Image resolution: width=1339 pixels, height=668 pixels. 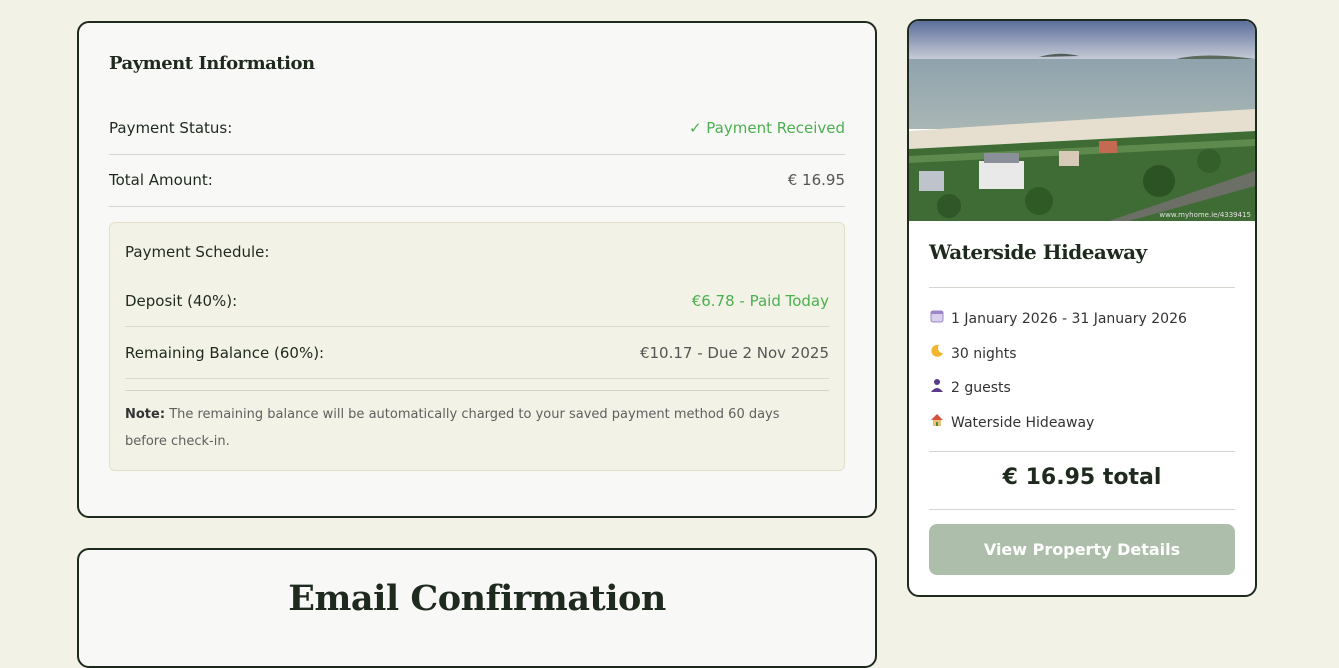 I want to click on total-price: € 16.95 total, so click(x=1082, y=477).